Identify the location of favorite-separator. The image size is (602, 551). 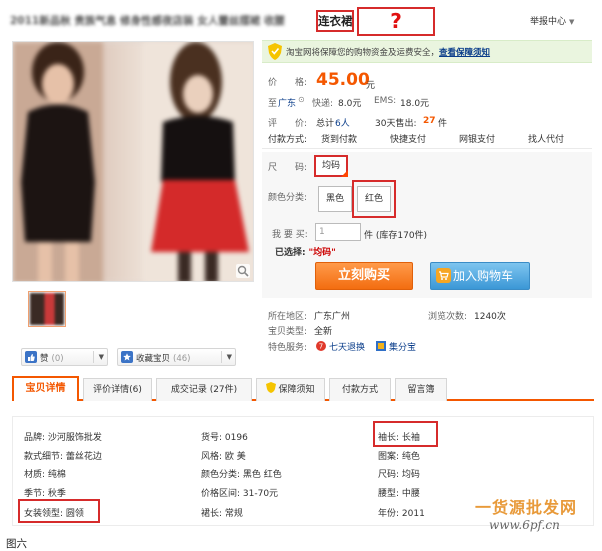
(221, 357).